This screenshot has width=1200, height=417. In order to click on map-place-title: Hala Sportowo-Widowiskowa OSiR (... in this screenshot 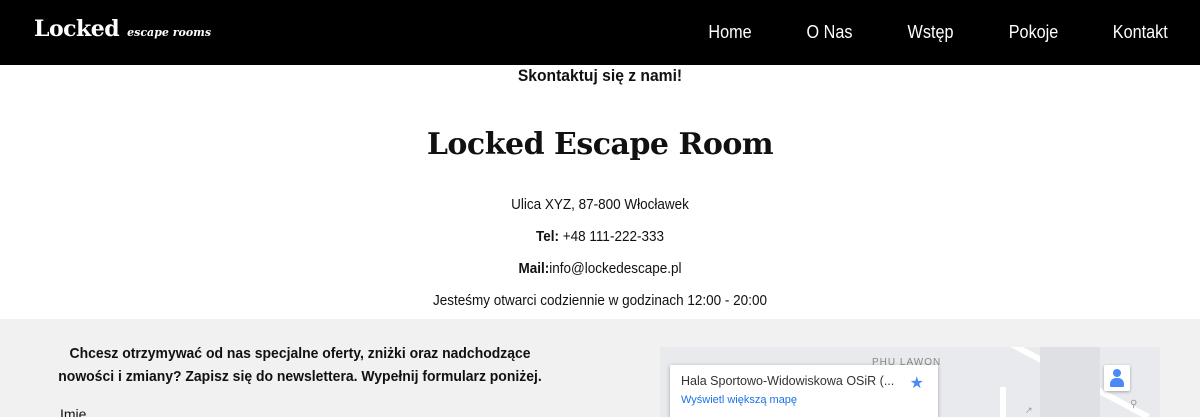, I will do `click(788, 381)`.